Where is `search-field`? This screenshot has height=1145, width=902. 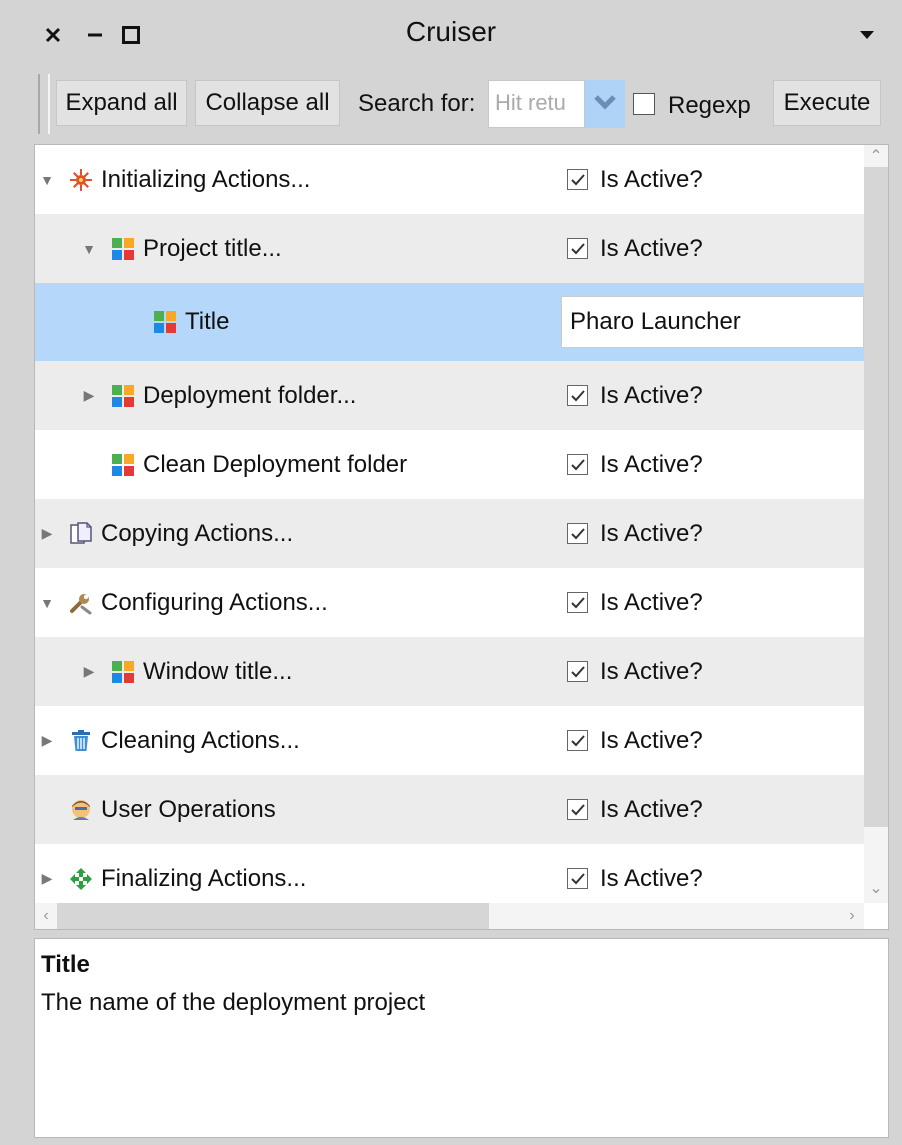
search-field is located at coordinates (536, 104).